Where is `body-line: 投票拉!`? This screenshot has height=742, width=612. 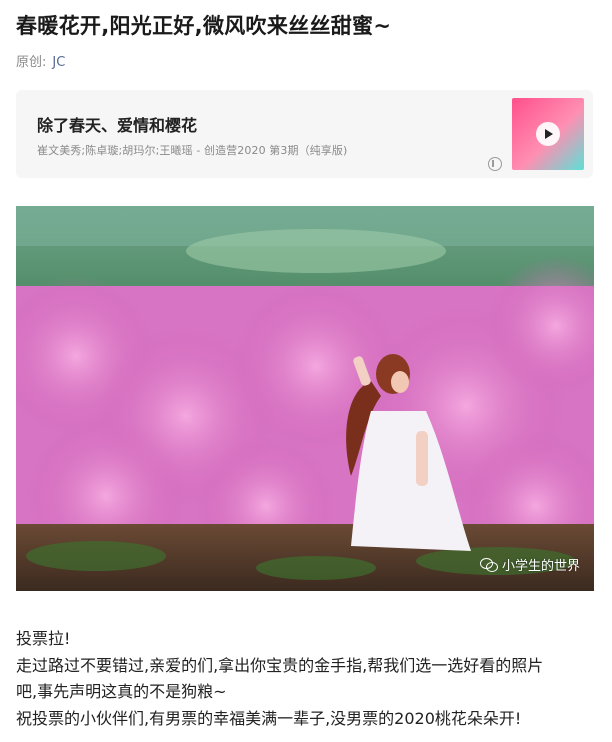
body-line: 投票拉! is located at coordinates (43, 638).